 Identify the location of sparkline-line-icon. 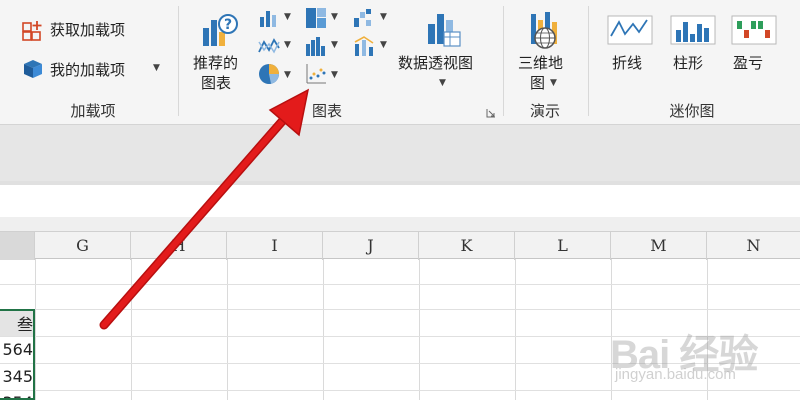
(630, 30).